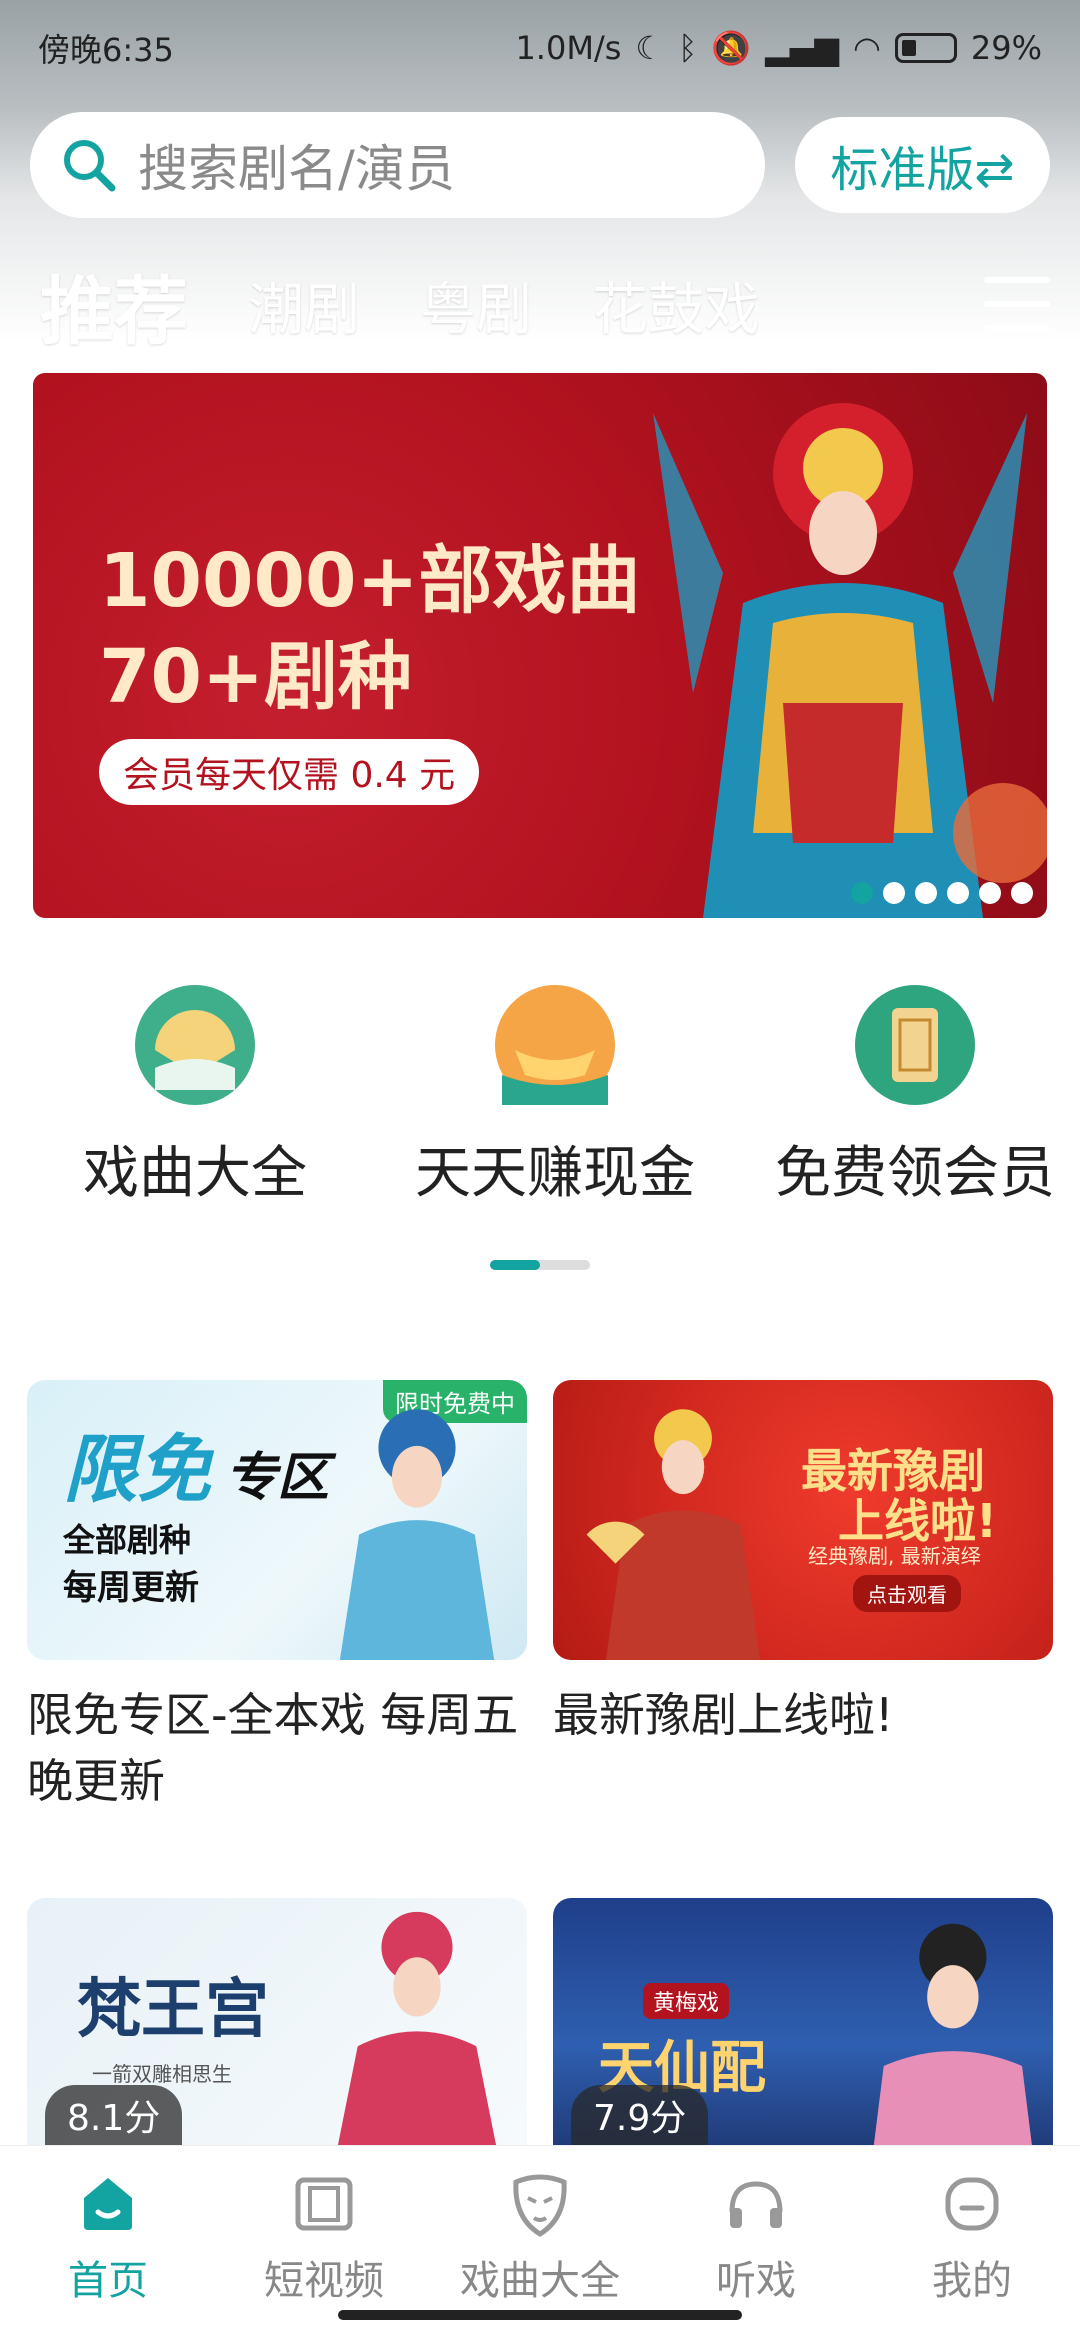  What do you see at coordinates (162, 2074) in the screenshot?
I see `card-subtitle: 一箭双雕相思生` at bounding box center [162, 2074].